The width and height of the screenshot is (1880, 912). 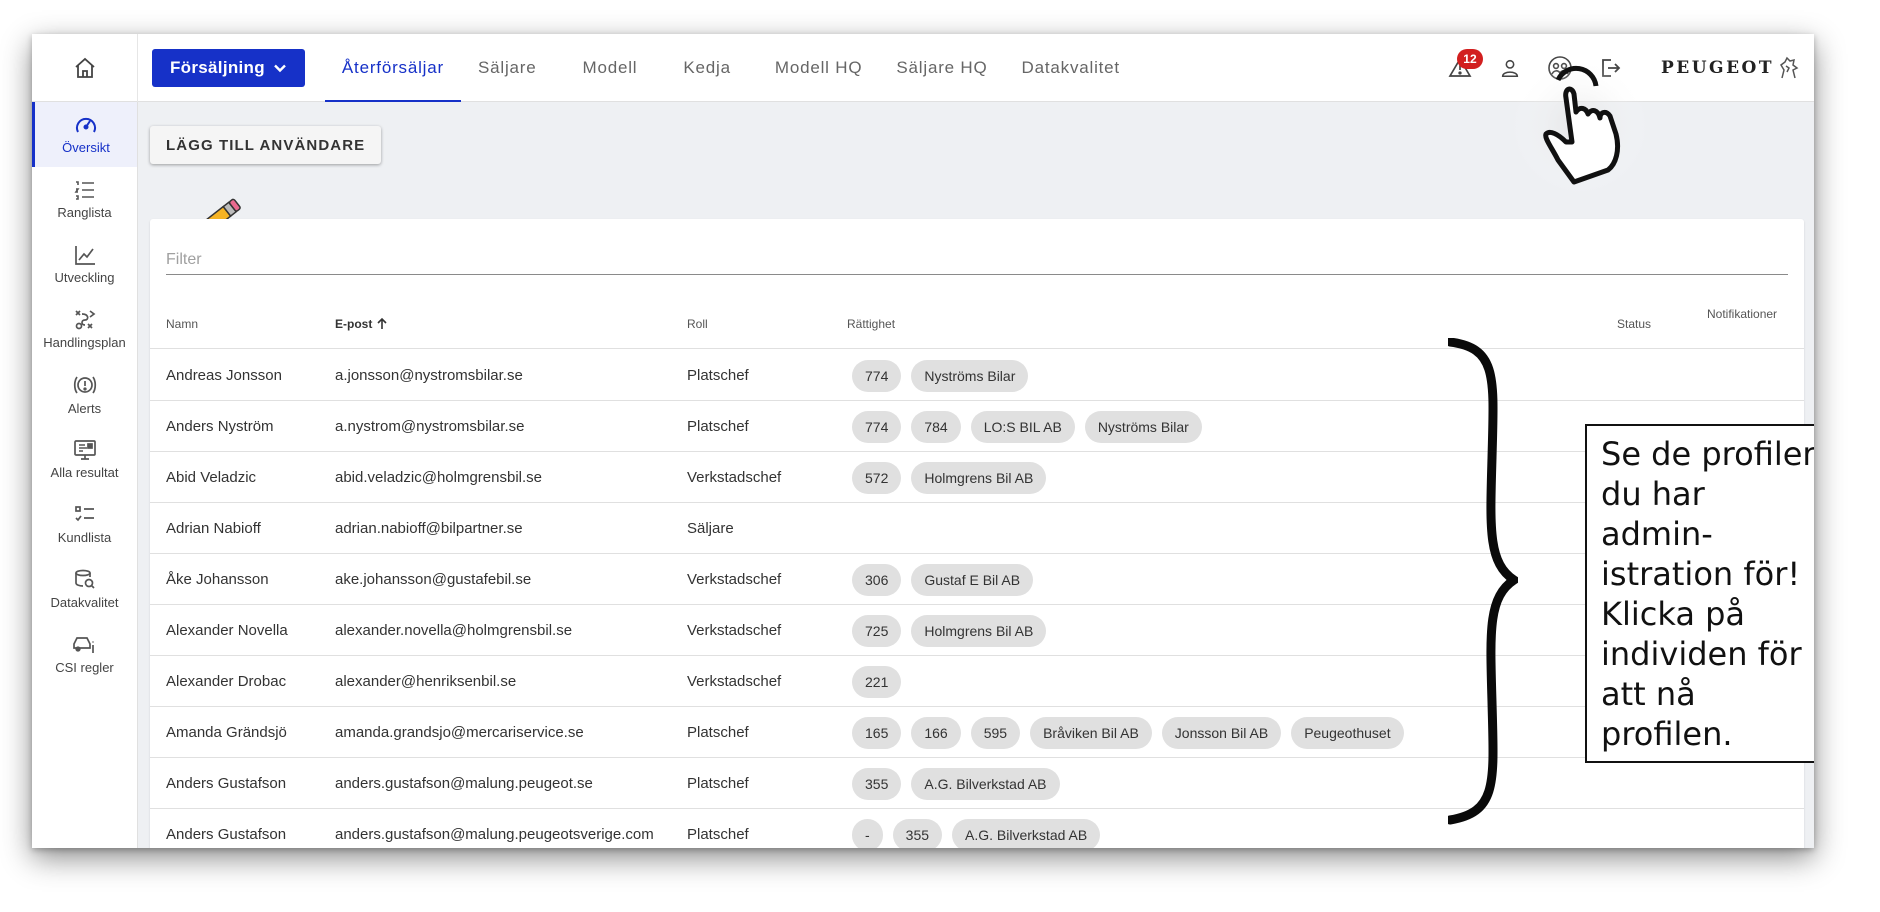 What do you see at coordinates (464, 783) in the screenshot?
I see `user-email: anders.gustafson@malung.peugeot.se` at bounding box center [464, 783].